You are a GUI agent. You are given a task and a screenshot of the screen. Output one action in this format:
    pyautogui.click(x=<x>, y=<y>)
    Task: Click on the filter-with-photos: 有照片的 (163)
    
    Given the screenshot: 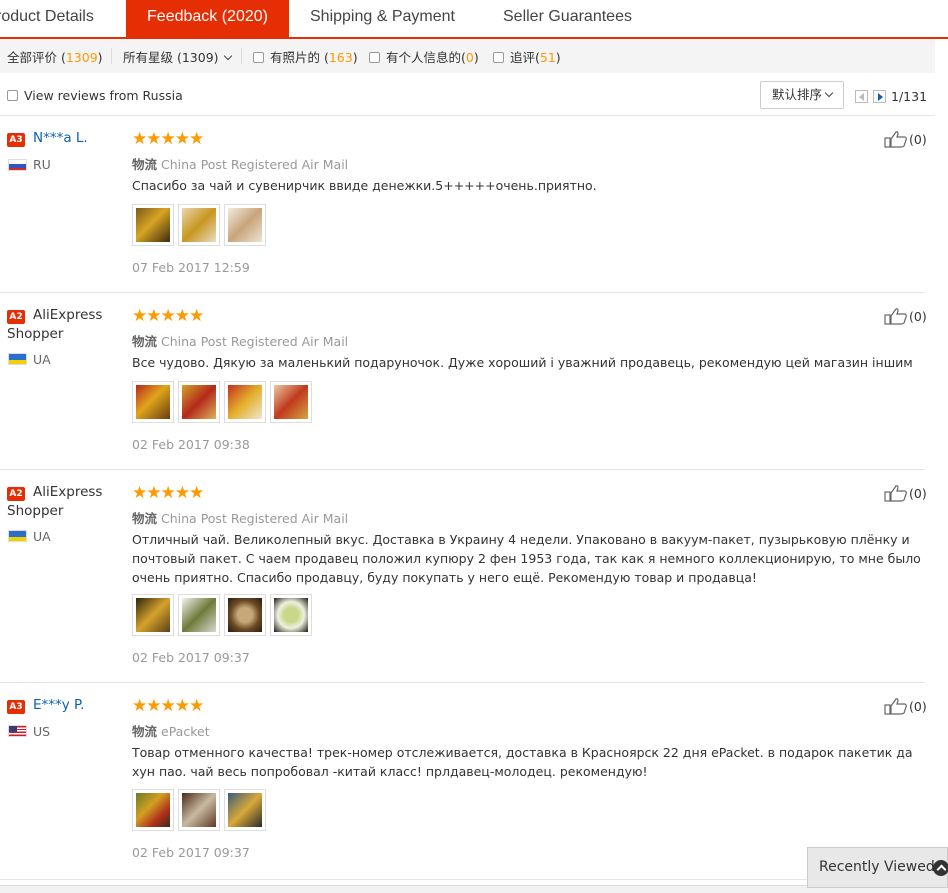 What is the action you would take?
    pyautogui.click(x=305, y=56)
    